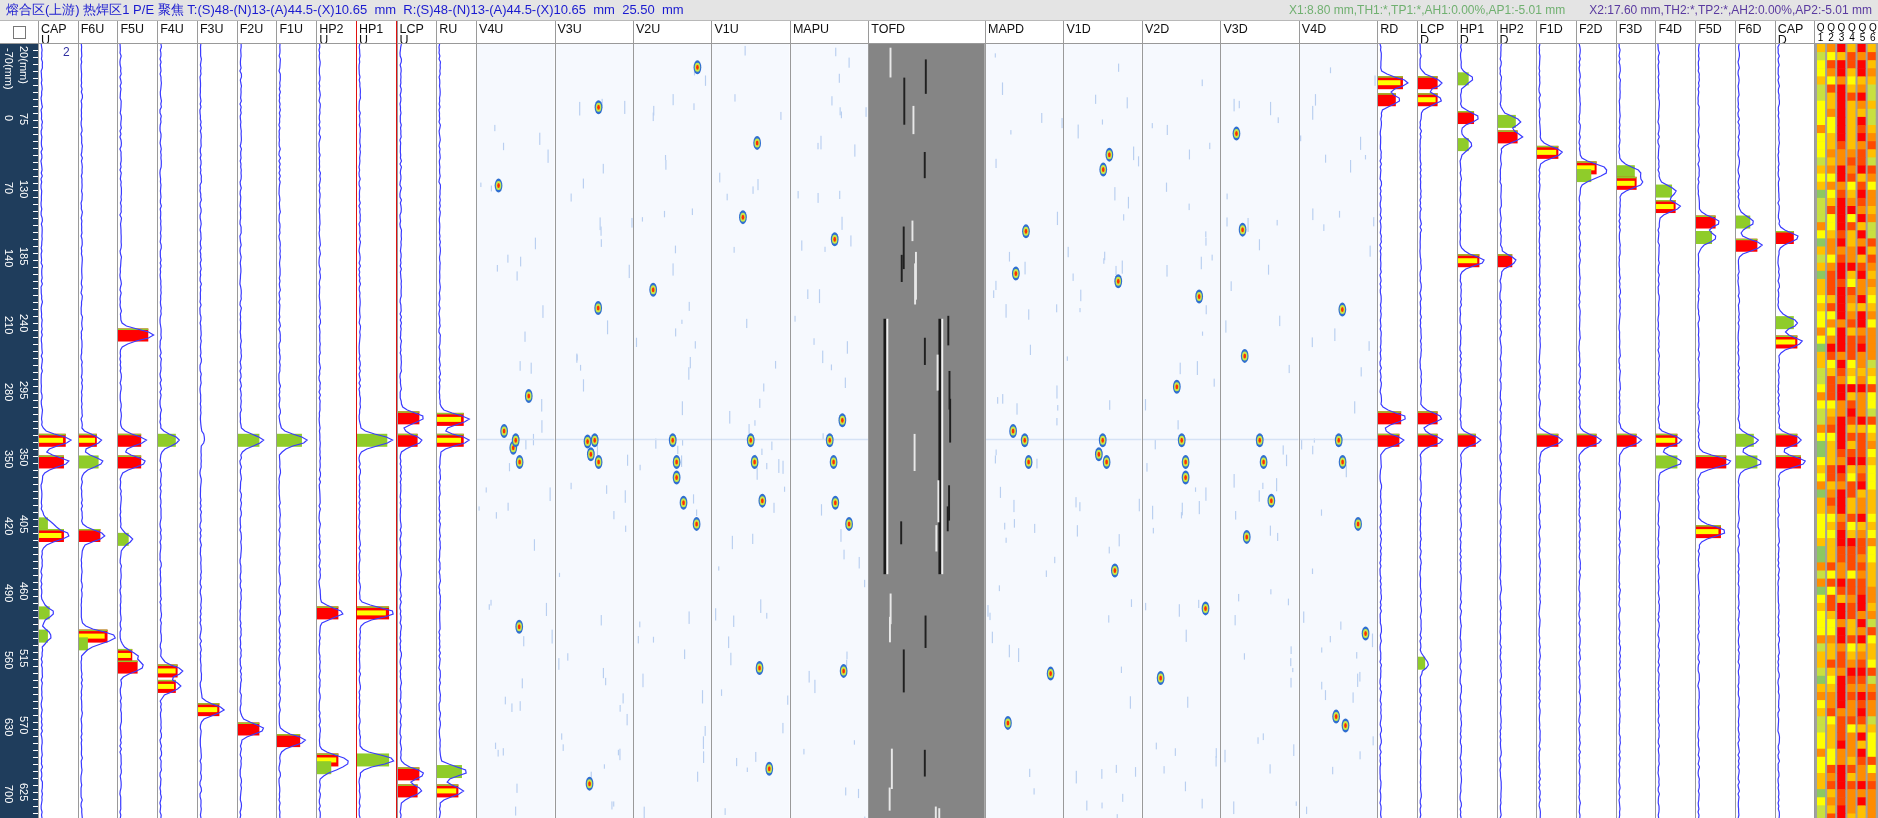  What do you see at coordinates (1730, 10) in the screenshot?
I see `cursor-readout: X2:17.60 mm,TH2:*,TP2:*,AH2:0.00%,AP2:-5.01 mm` at bounding box center [1730, 10].